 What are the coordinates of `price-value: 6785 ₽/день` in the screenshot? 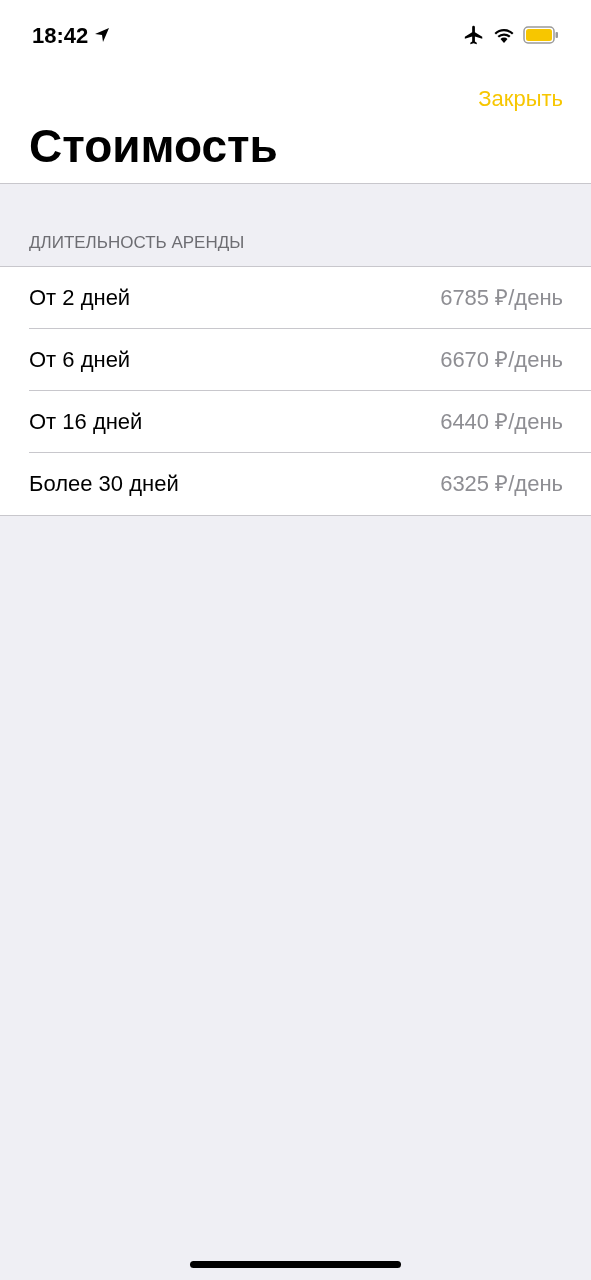 It's located at (501, 297).